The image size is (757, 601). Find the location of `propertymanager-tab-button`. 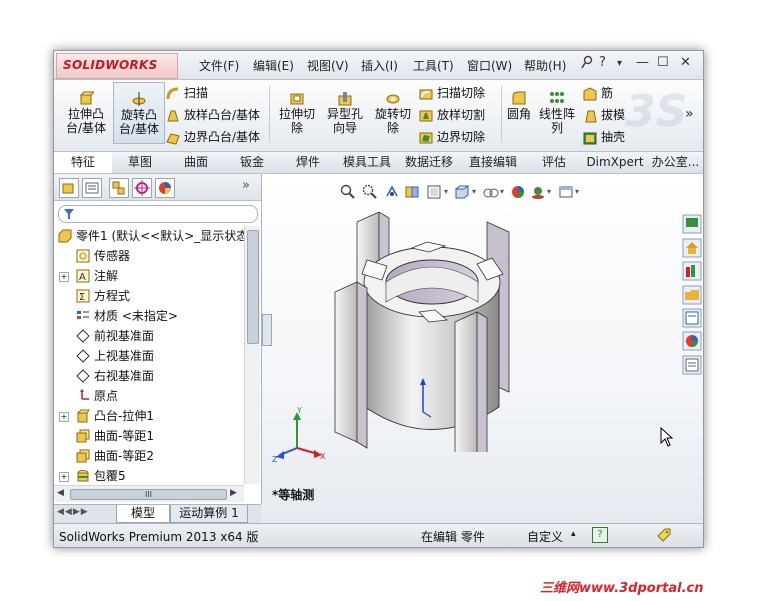

propertymanager-tab-button is located at coordinates (92, 188).